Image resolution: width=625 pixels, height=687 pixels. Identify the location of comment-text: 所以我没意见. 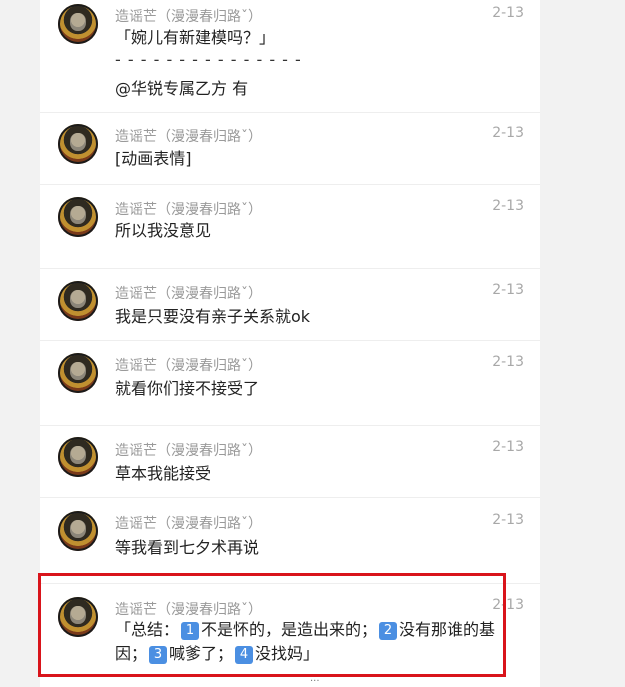
(163, 230).